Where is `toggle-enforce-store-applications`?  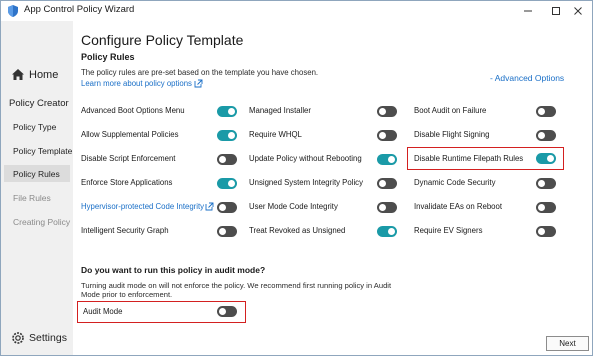
toggle-enforce-store-applications is located at coordinates (227, 183).